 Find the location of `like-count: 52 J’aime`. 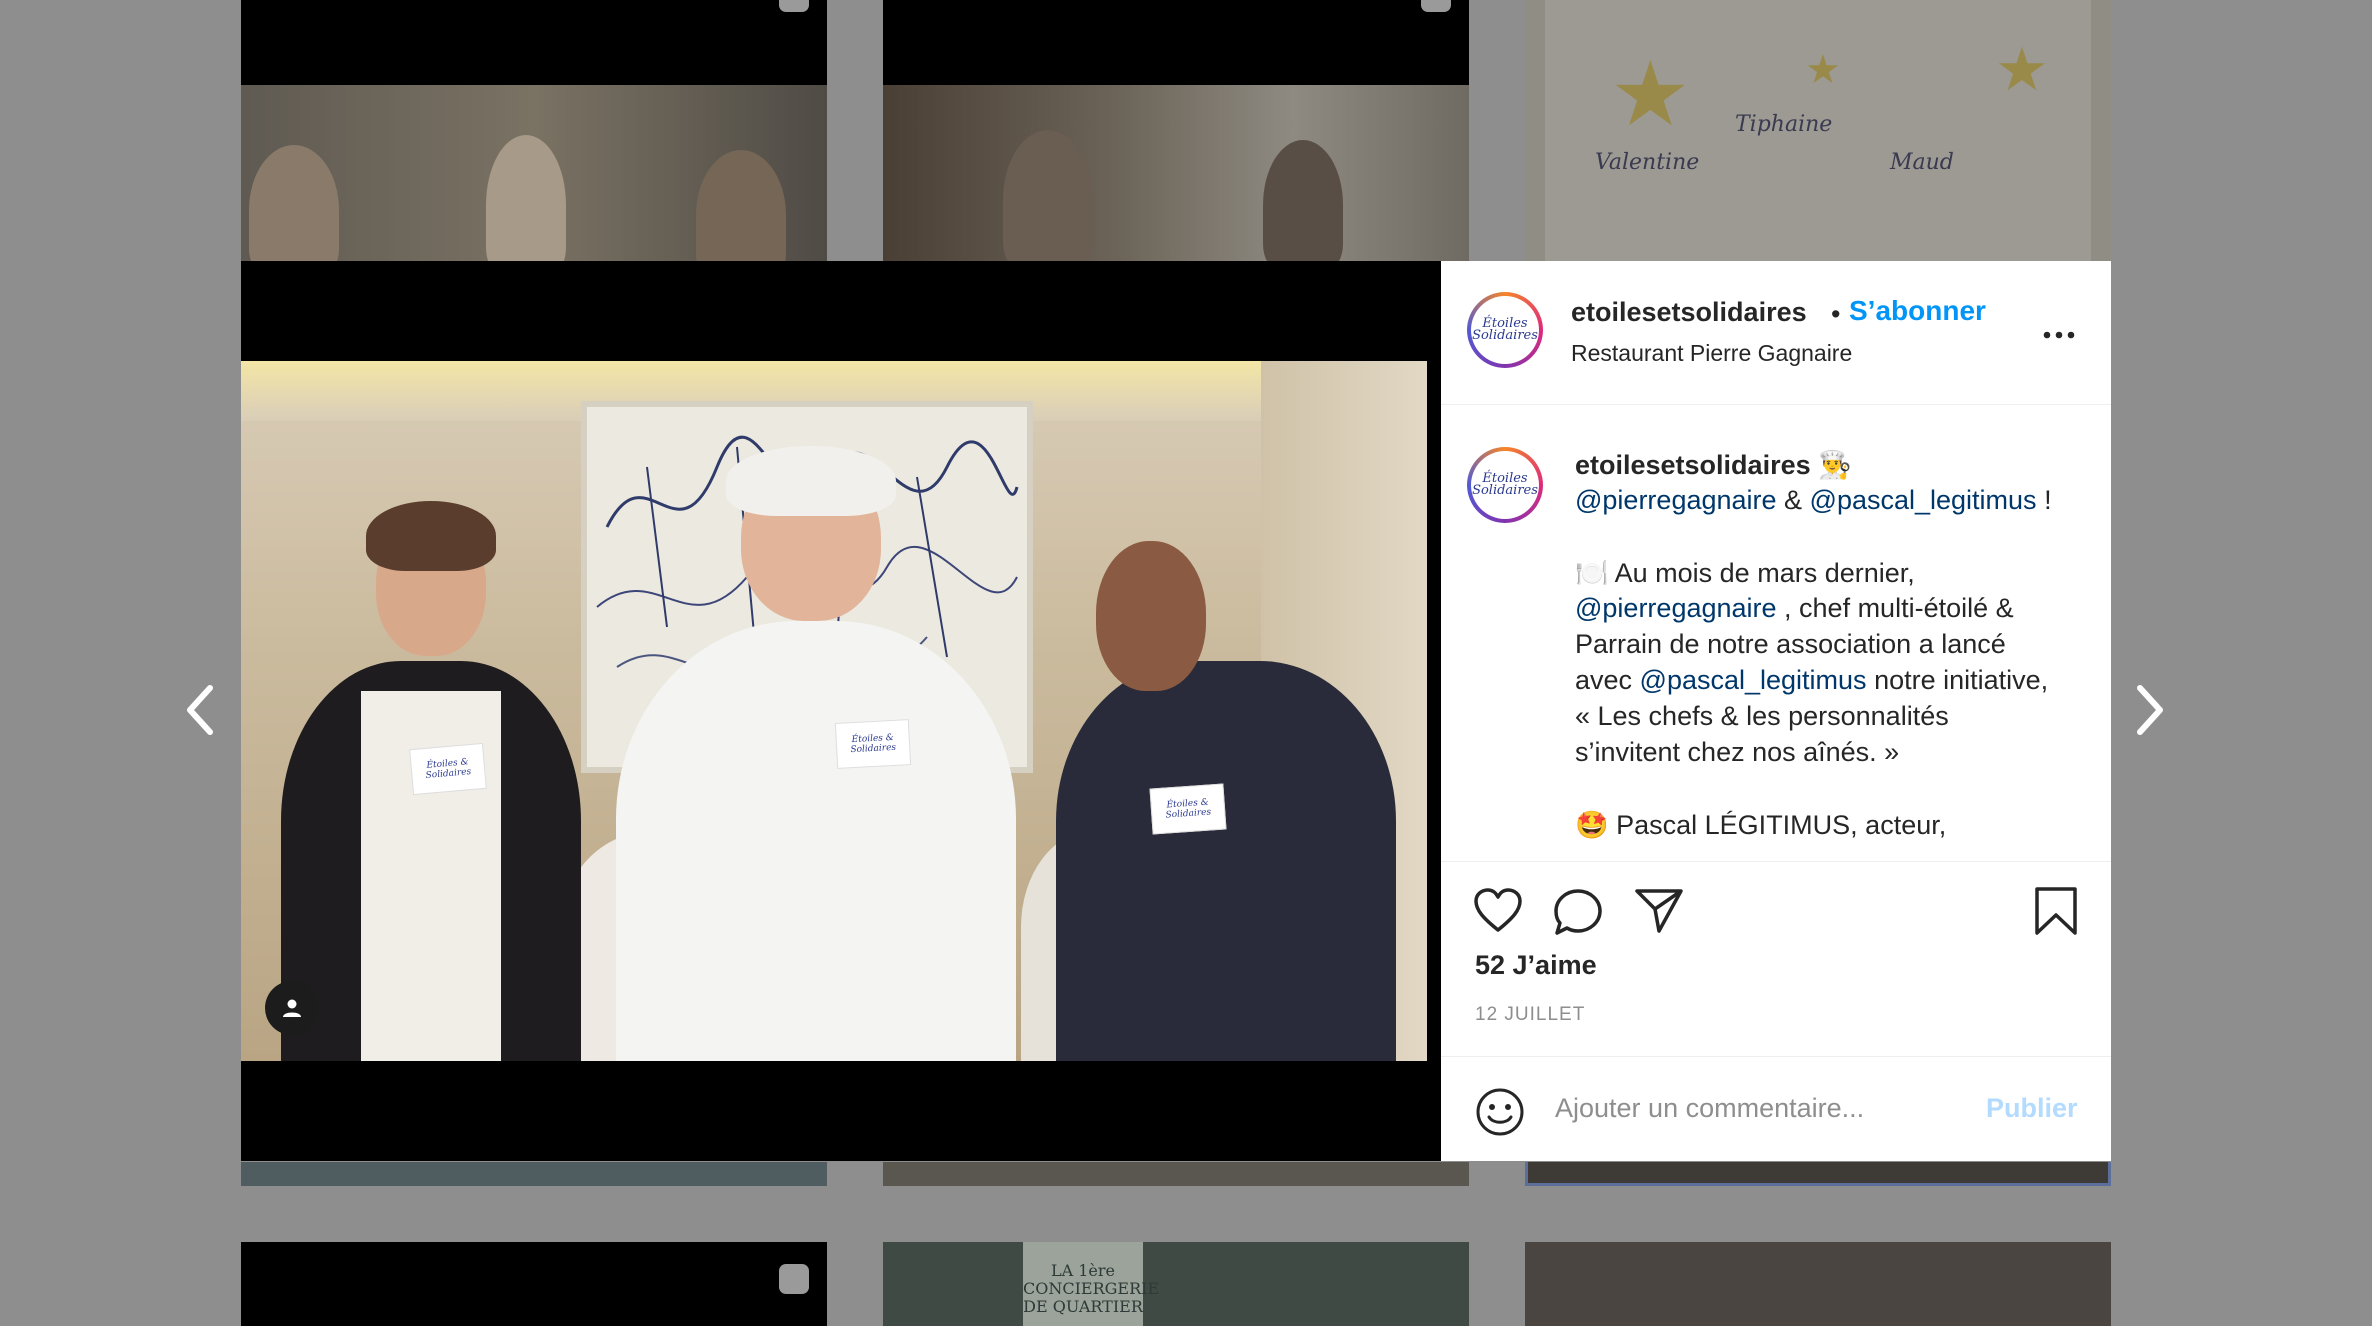

like-count: 52 J’aime is located at coordinates (1536, 965).